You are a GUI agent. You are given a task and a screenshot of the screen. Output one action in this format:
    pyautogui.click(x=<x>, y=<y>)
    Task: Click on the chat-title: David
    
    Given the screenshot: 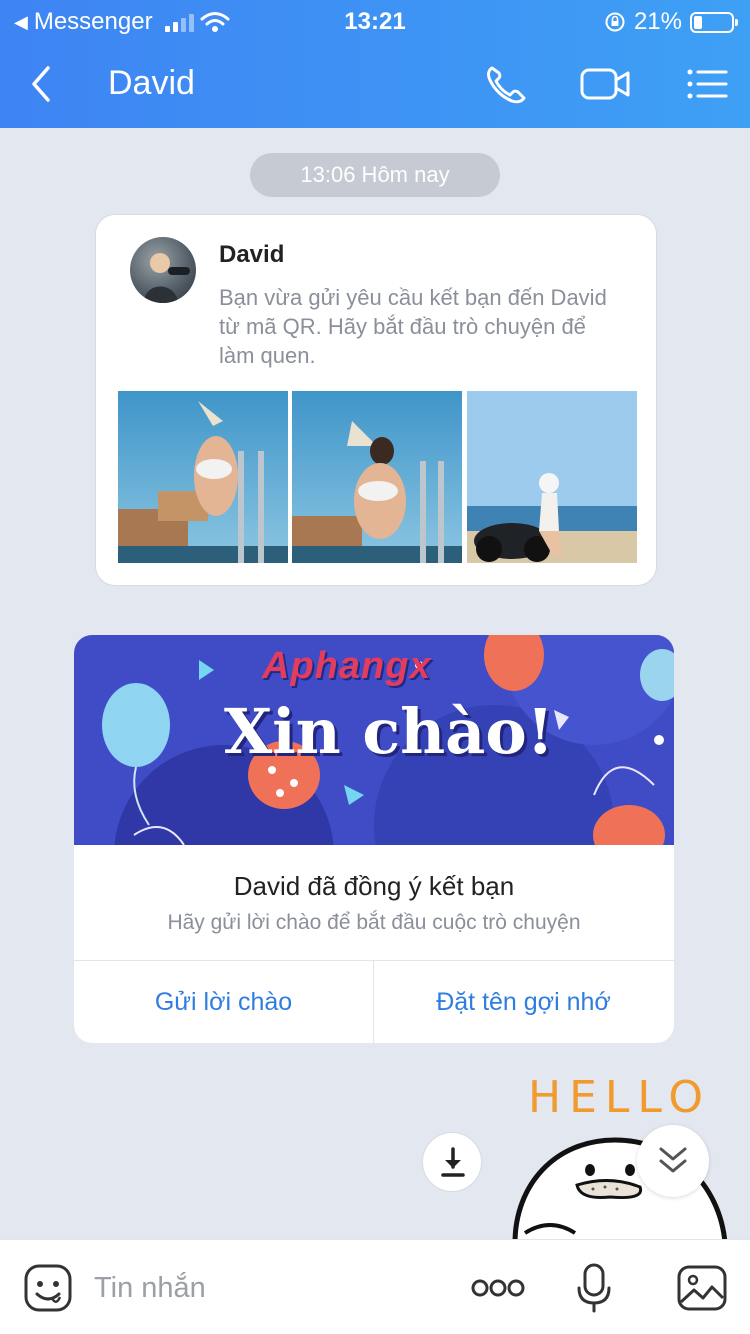 What is the action you would take?
    pyautogui.click(x=151, y=83)
    